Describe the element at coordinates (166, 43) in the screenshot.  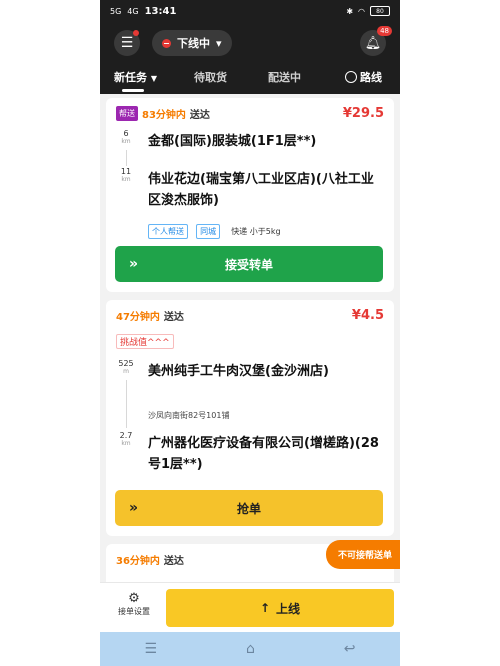
I see `offline-icon` at that location.